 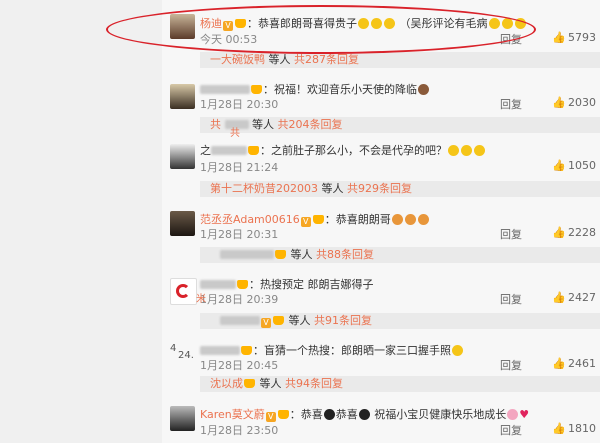 What do you see at coordinates (400, 125) in the screenshot?
I see `subreply-bar: 共 等人 共204条回复` at bounding box center [400, 125].